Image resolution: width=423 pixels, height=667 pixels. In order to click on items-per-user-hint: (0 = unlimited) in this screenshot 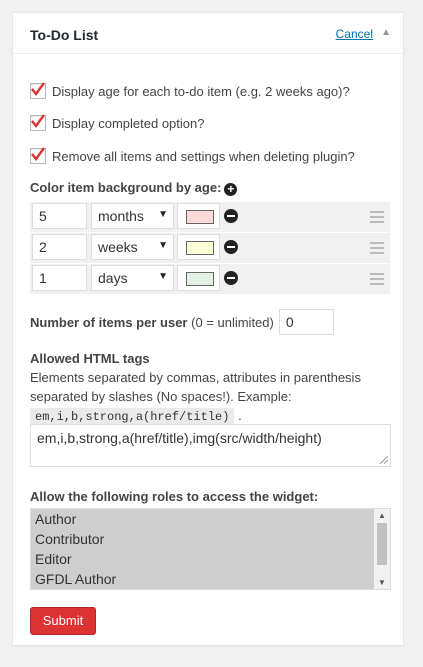, I will do `click(230, 322)`.